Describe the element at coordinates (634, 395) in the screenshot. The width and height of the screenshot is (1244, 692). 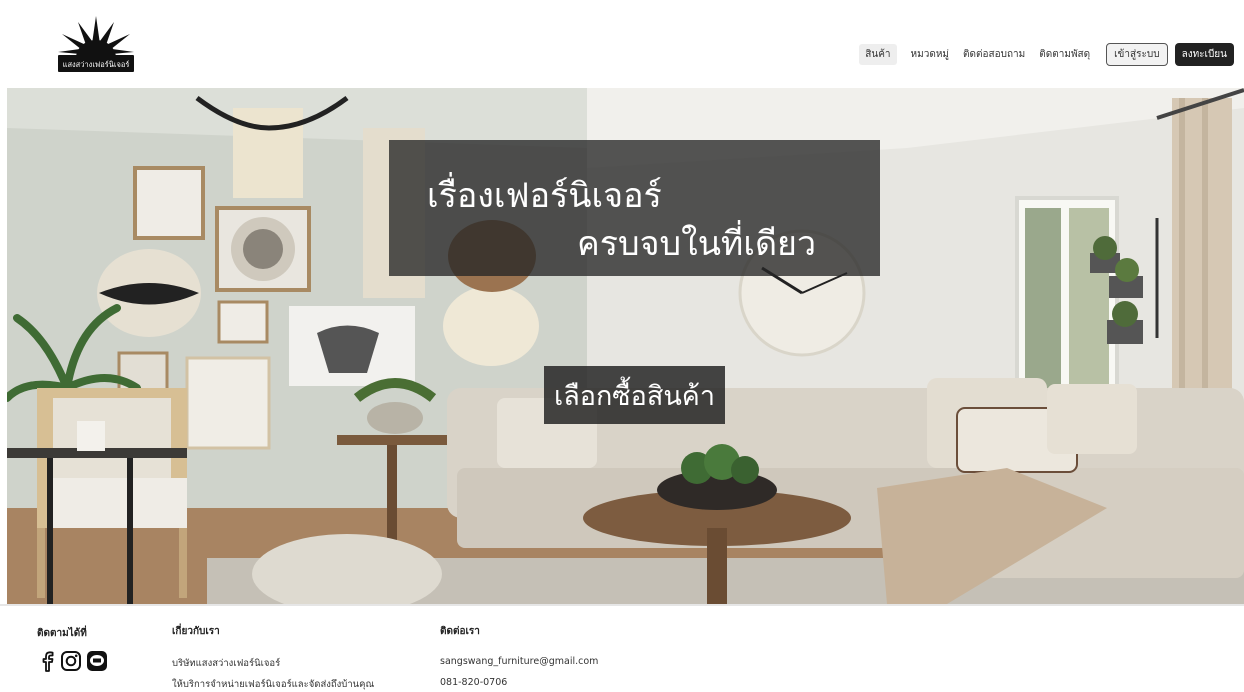
I see `shop-now-button: เลือกซื้อสินค้า` at that location.